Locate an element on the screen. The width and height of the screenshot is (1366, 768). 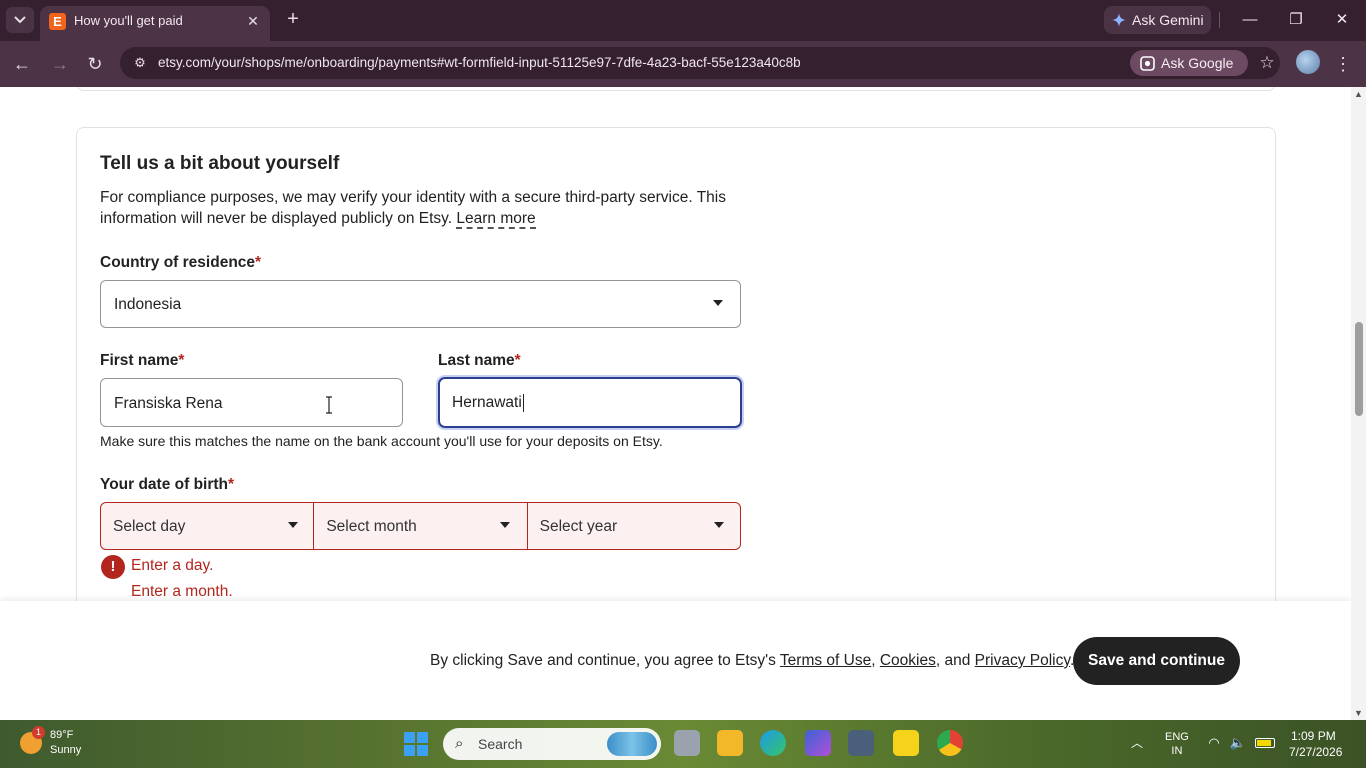
weather-widget: 1 89°F Sunny is located at coordinates (60, 743).